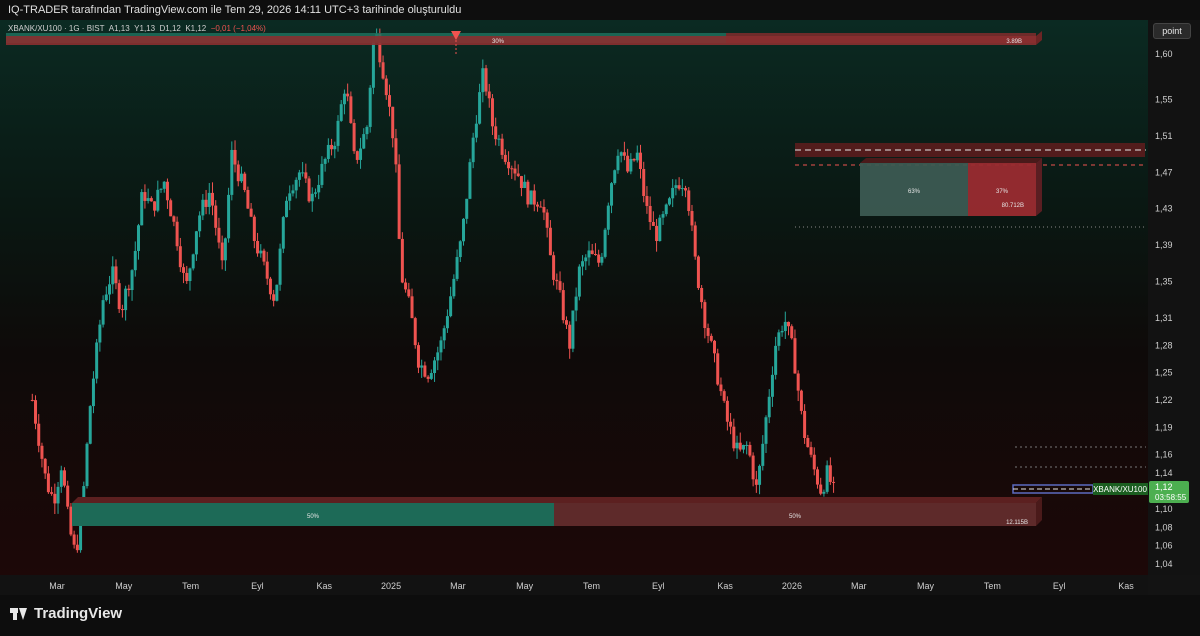 This screenshot has height=636, width=1200. I want to click on top-bar-side, so click(1039, 38).